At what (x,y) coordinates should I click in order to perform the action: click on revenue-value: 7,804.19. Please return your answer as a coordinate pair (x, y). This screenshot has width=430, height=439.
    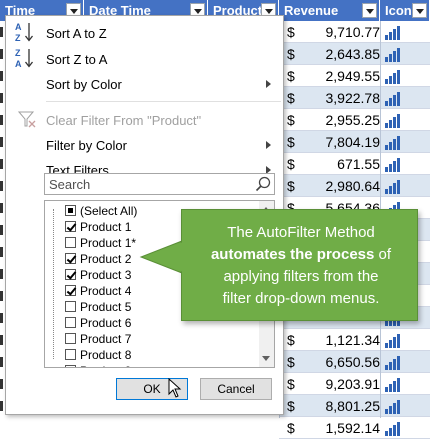
    Looking at the image, I should click on (353, 142).